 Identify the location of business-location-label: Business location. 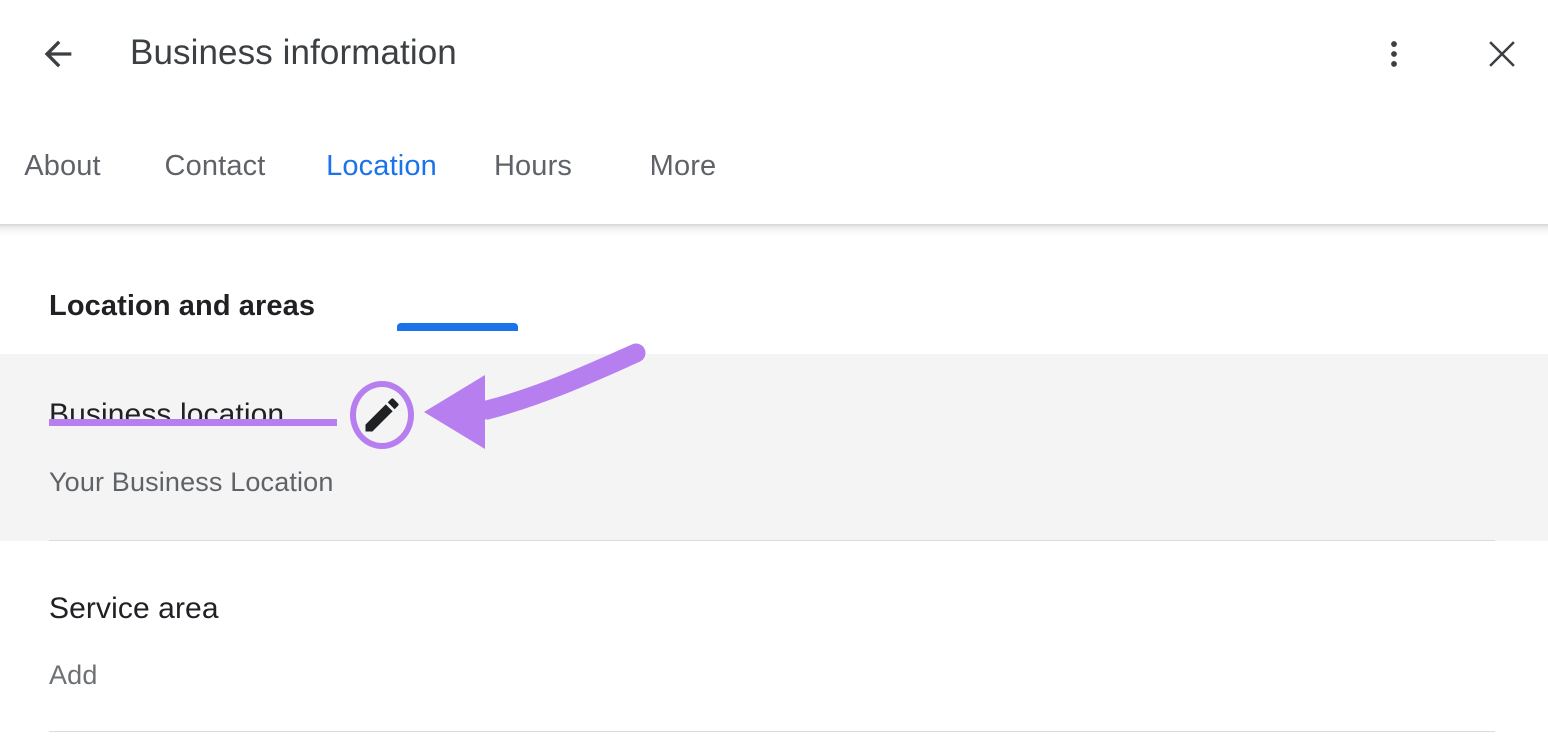
(167, 414).